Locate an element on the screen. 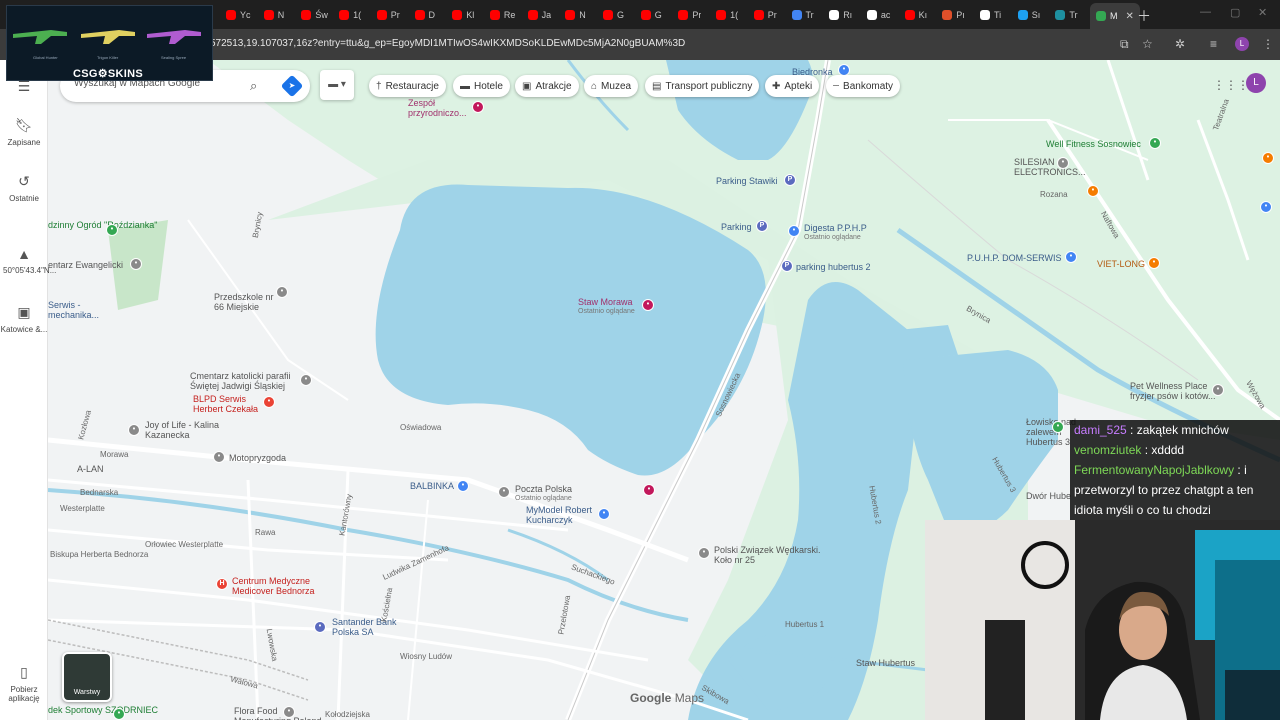 Image resolution: width=1280 pixels, height=720 pixels. ogrod-pin-icon: • is located at coordinates (112, 230).